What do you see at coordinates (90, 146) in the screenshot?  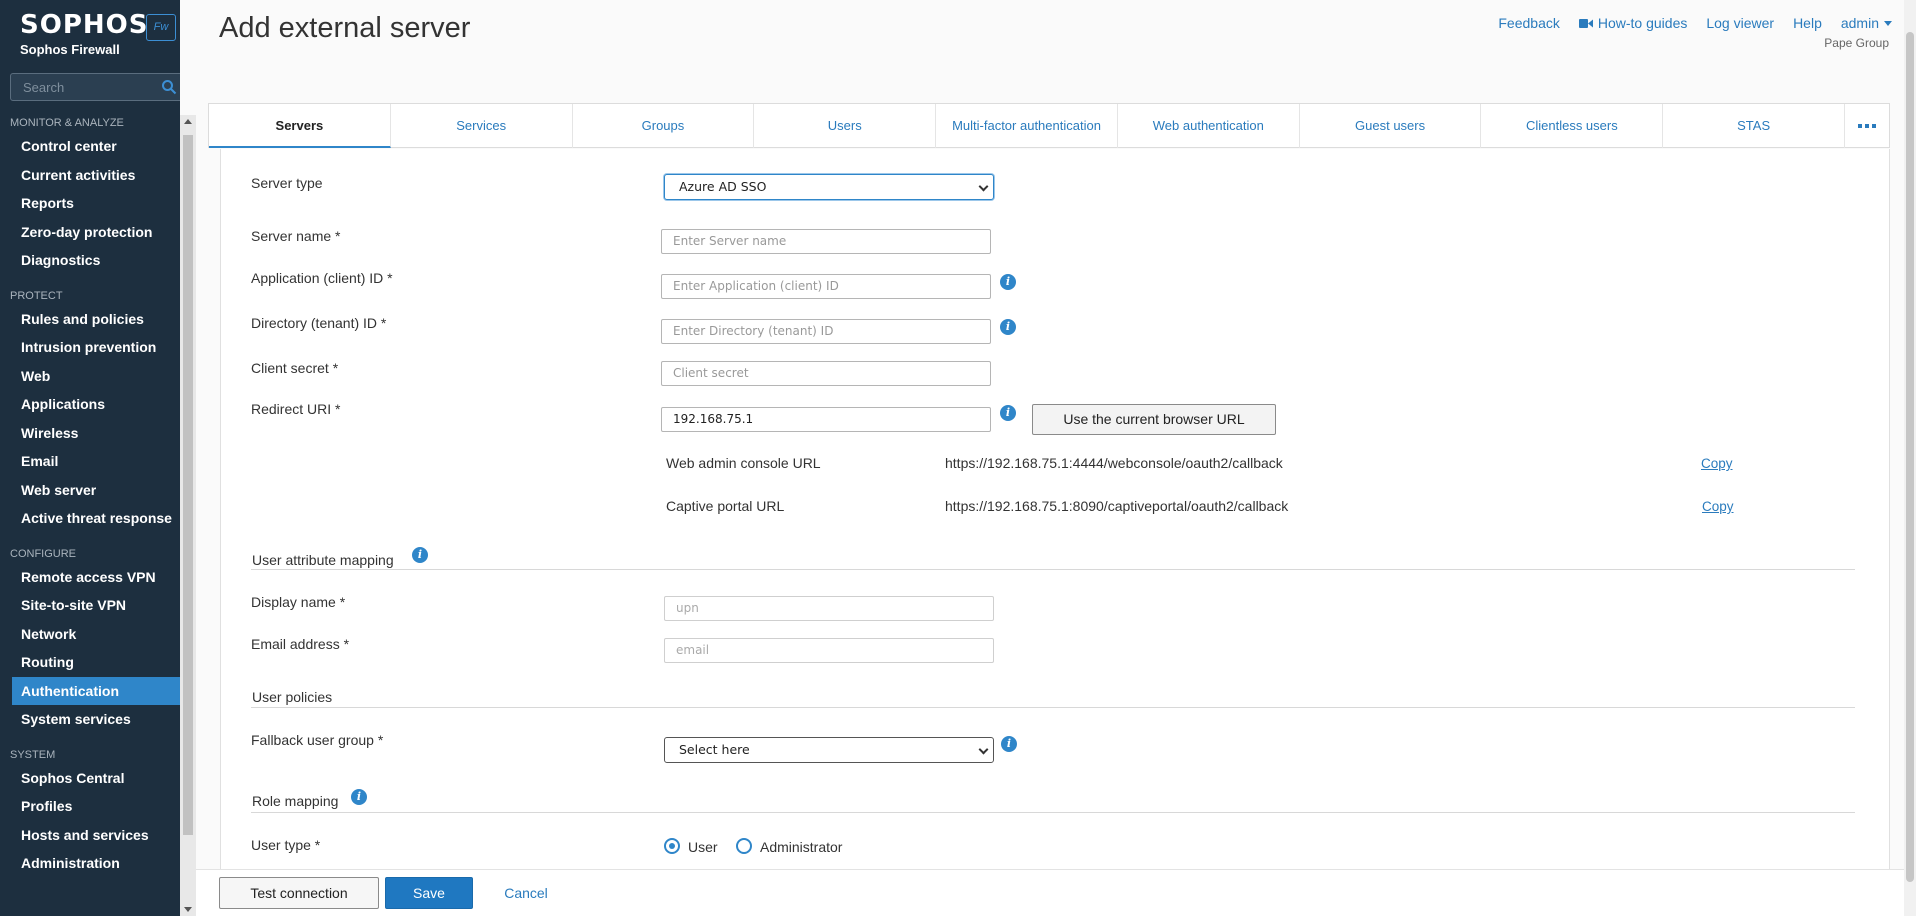 I see `sidebar-item-control-center: Control center` at bounding box center [90, 146].